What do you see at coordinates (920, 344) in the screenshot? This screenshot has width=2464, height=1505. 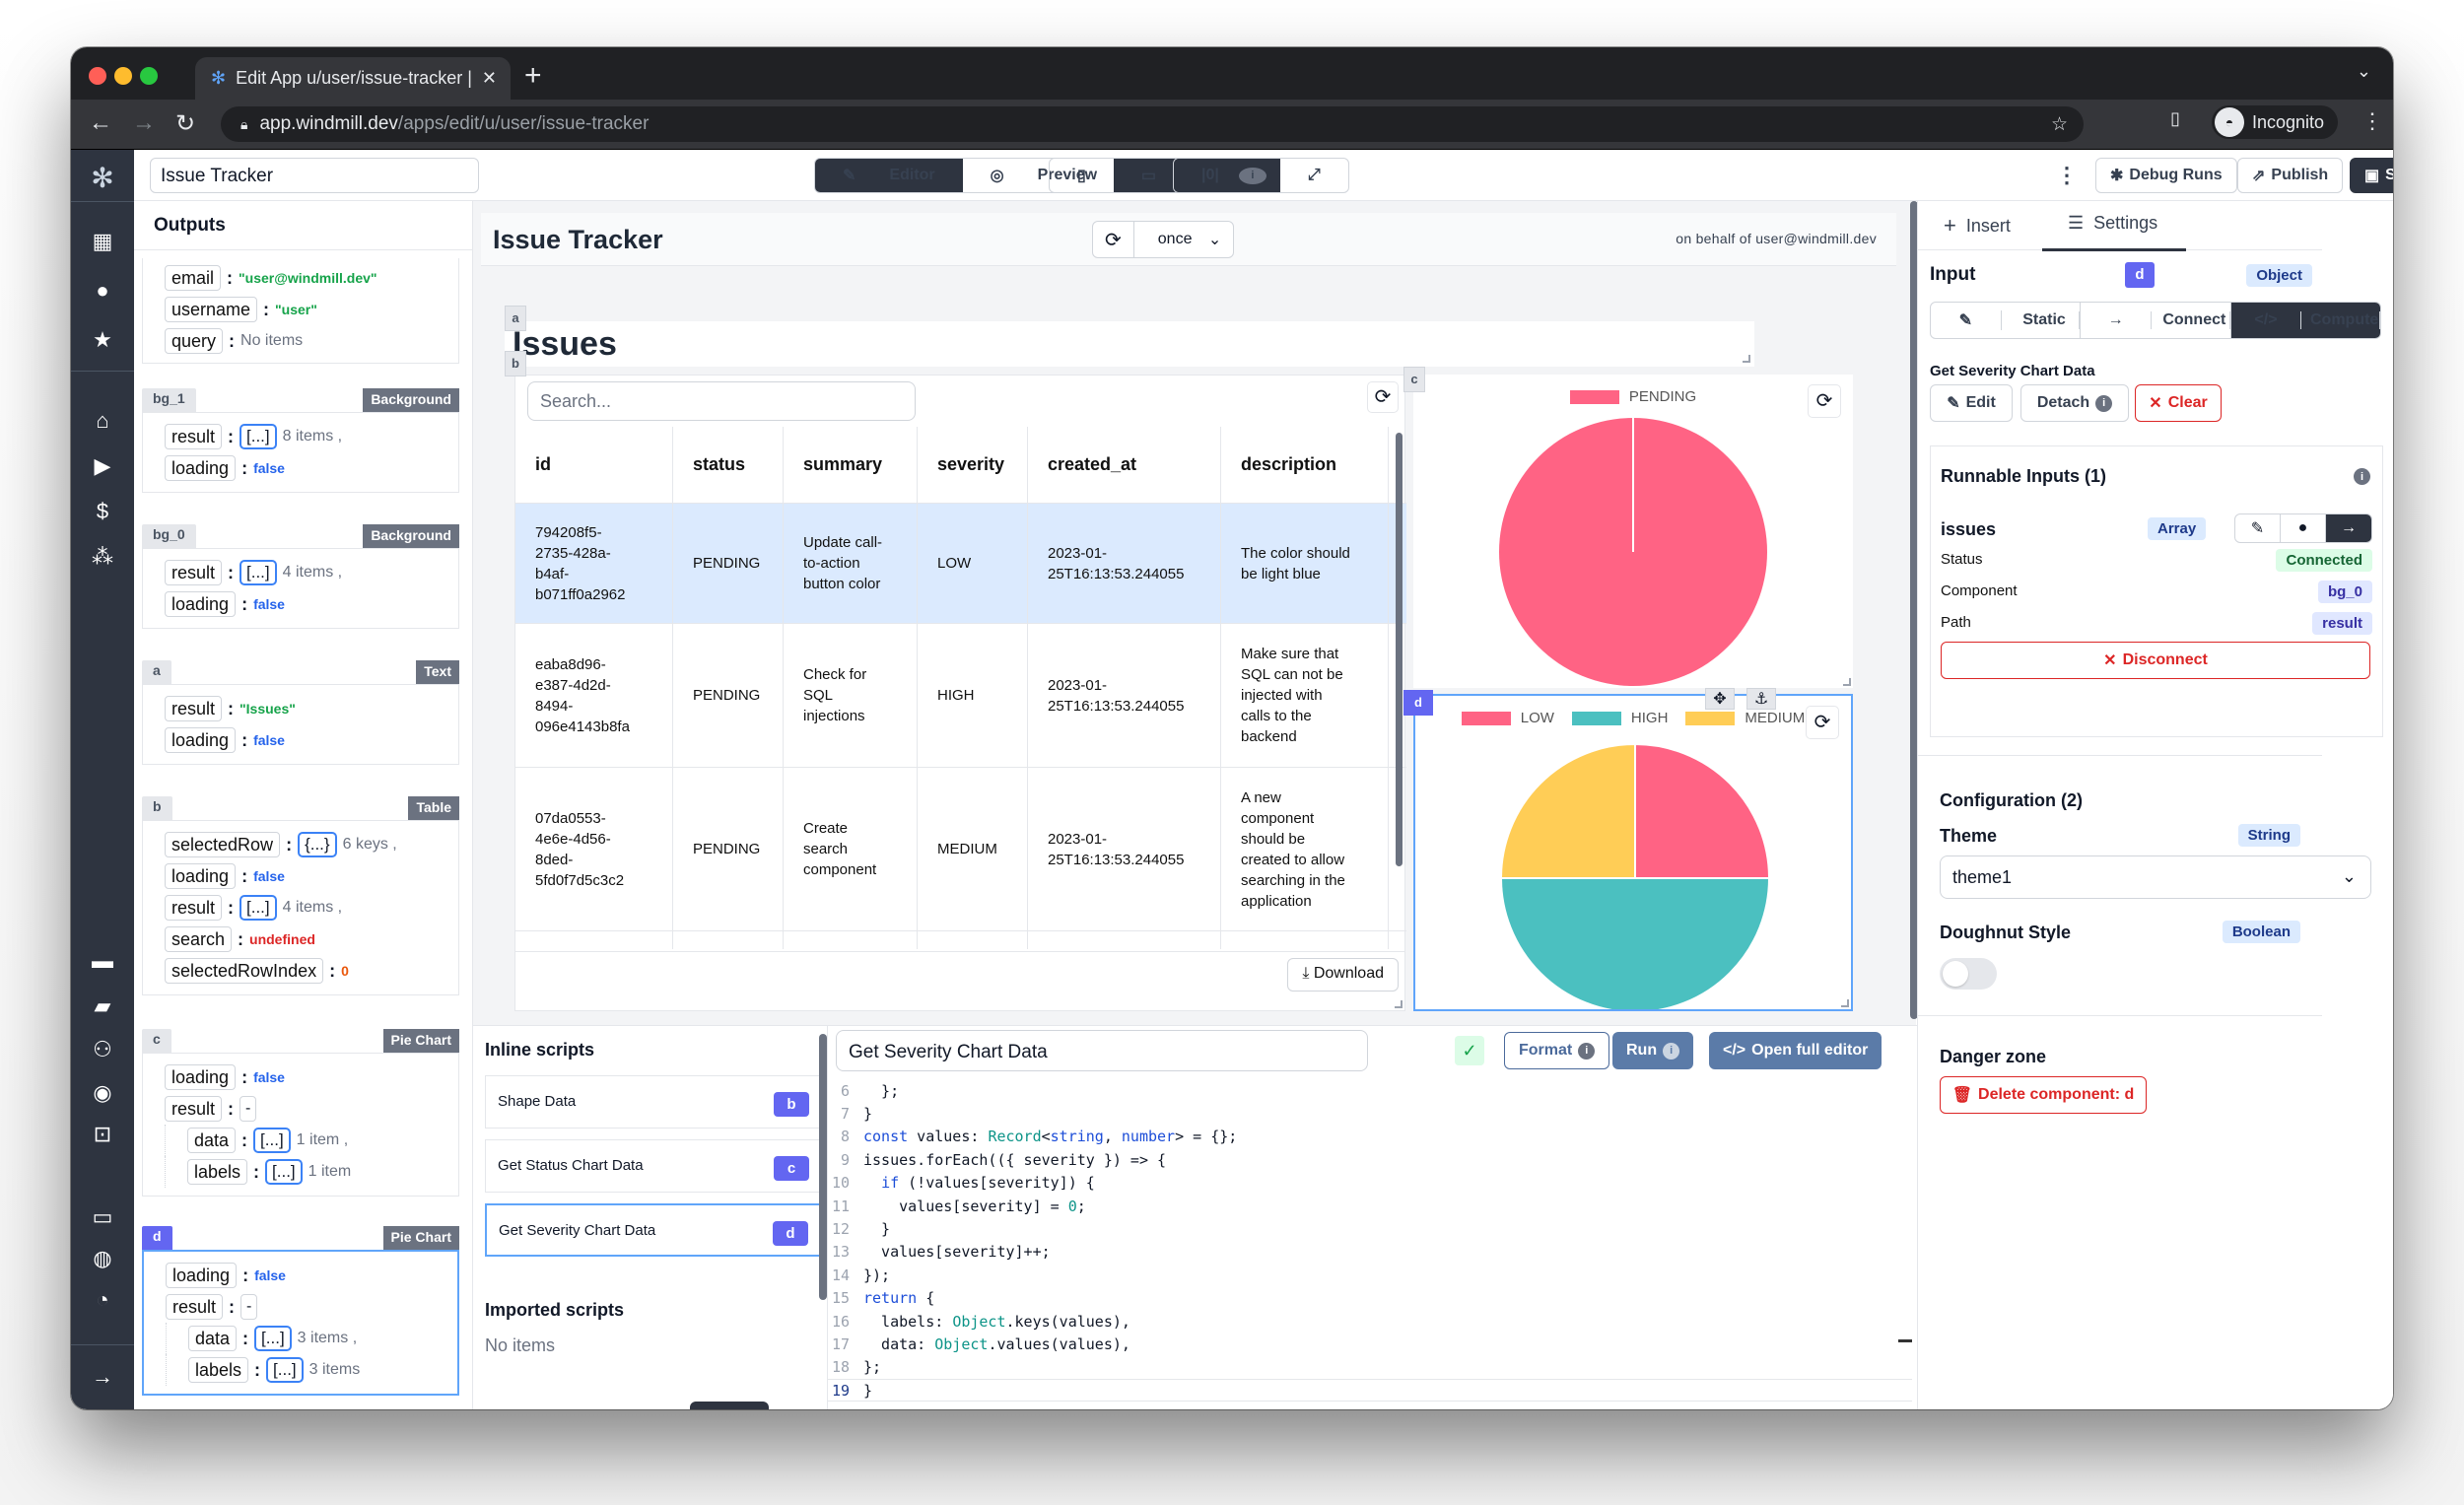 I see `text-component-a: Issues` at bounding box center [920, 344].